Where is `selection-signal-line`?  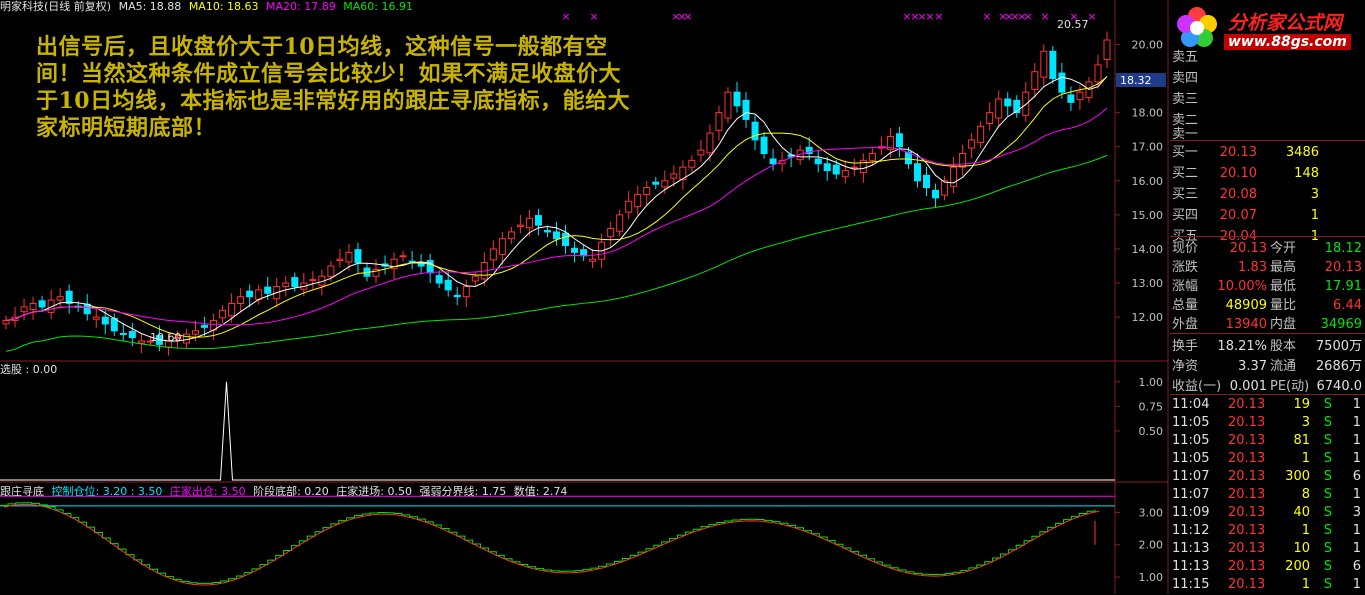 selection-signal-line is located at coordinates (557, 431).